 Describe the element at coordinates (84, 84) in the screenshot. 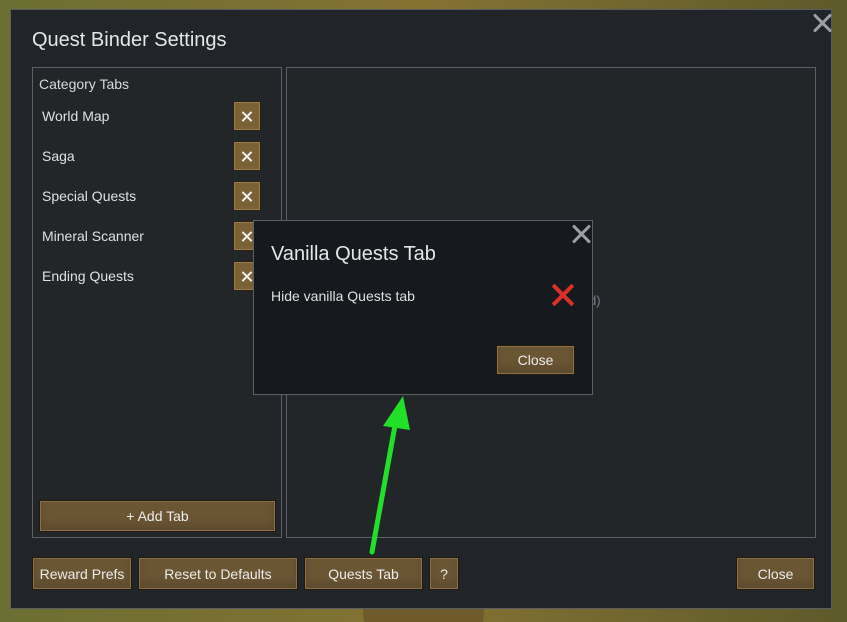

I see `category-tabs-header: Category Tabs` at that location.